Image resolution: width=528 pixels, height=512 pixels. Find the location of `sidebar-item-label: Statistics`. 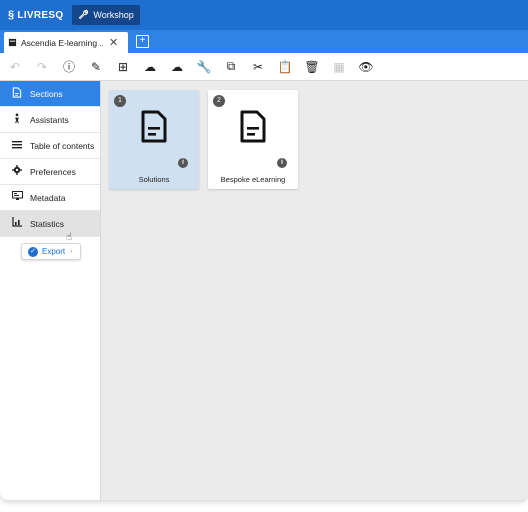

sidebar-item-label: Statistics is located at coordinates (47, 223).